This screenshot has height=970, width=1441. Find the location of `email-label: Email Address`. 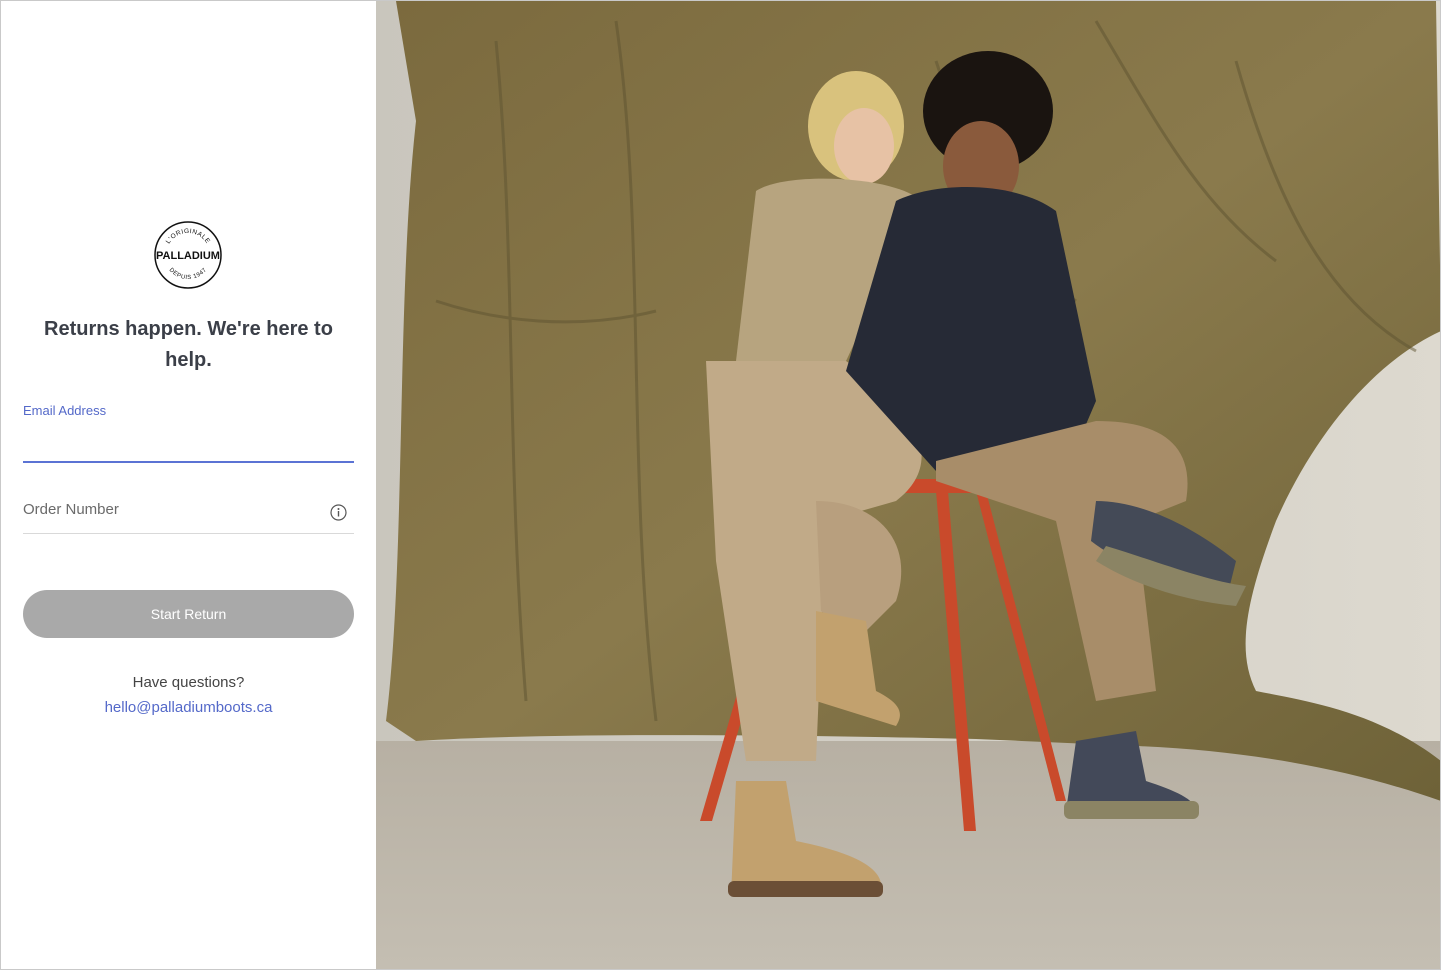

email-label: Email Address is located at coordinates (65, 410).